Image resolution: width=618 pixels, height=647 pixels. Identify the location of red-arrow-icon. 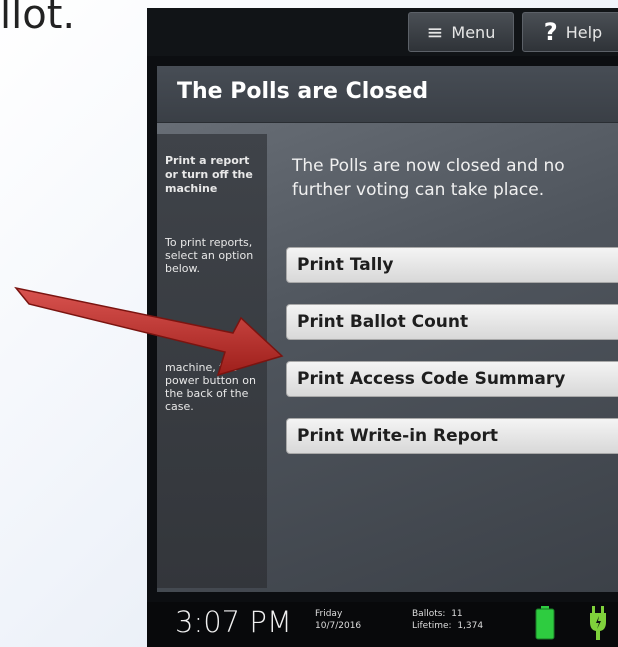
(149, 331).